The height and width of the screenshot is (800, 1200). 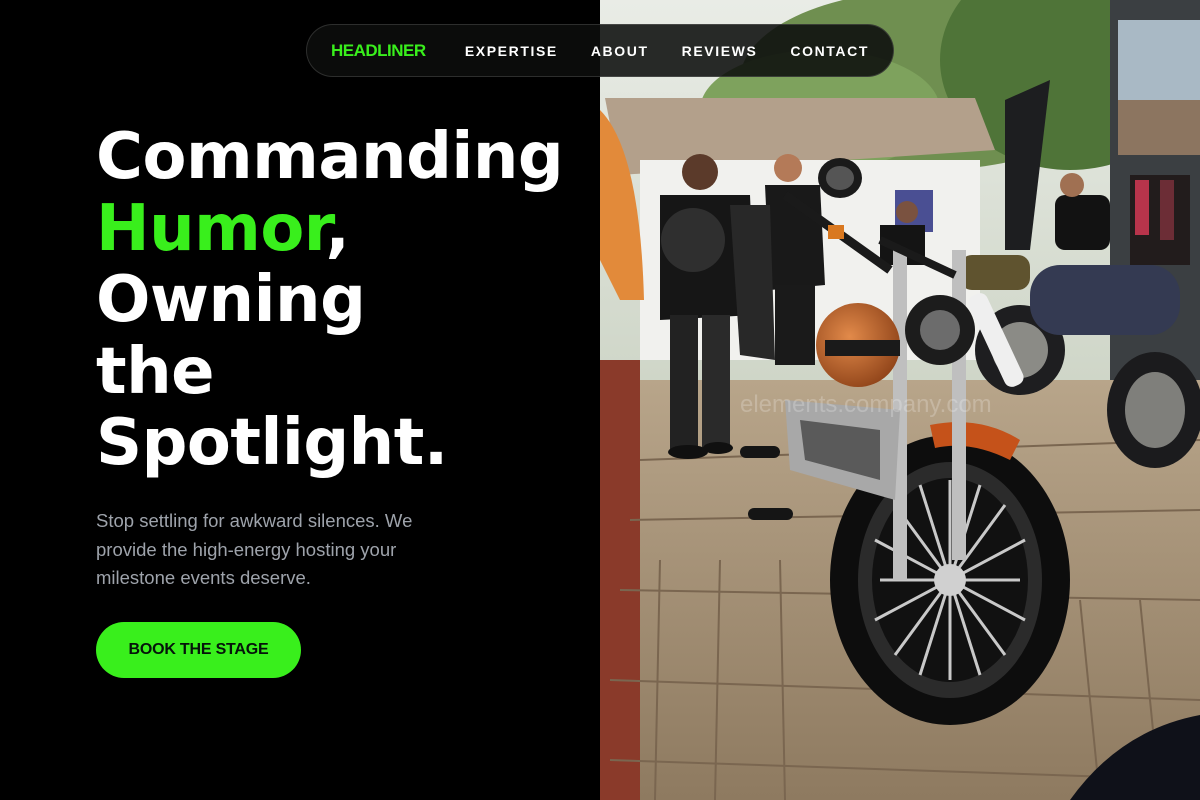 I want to click on headline-line-5: Spotlight., so click(x=272, y=443).